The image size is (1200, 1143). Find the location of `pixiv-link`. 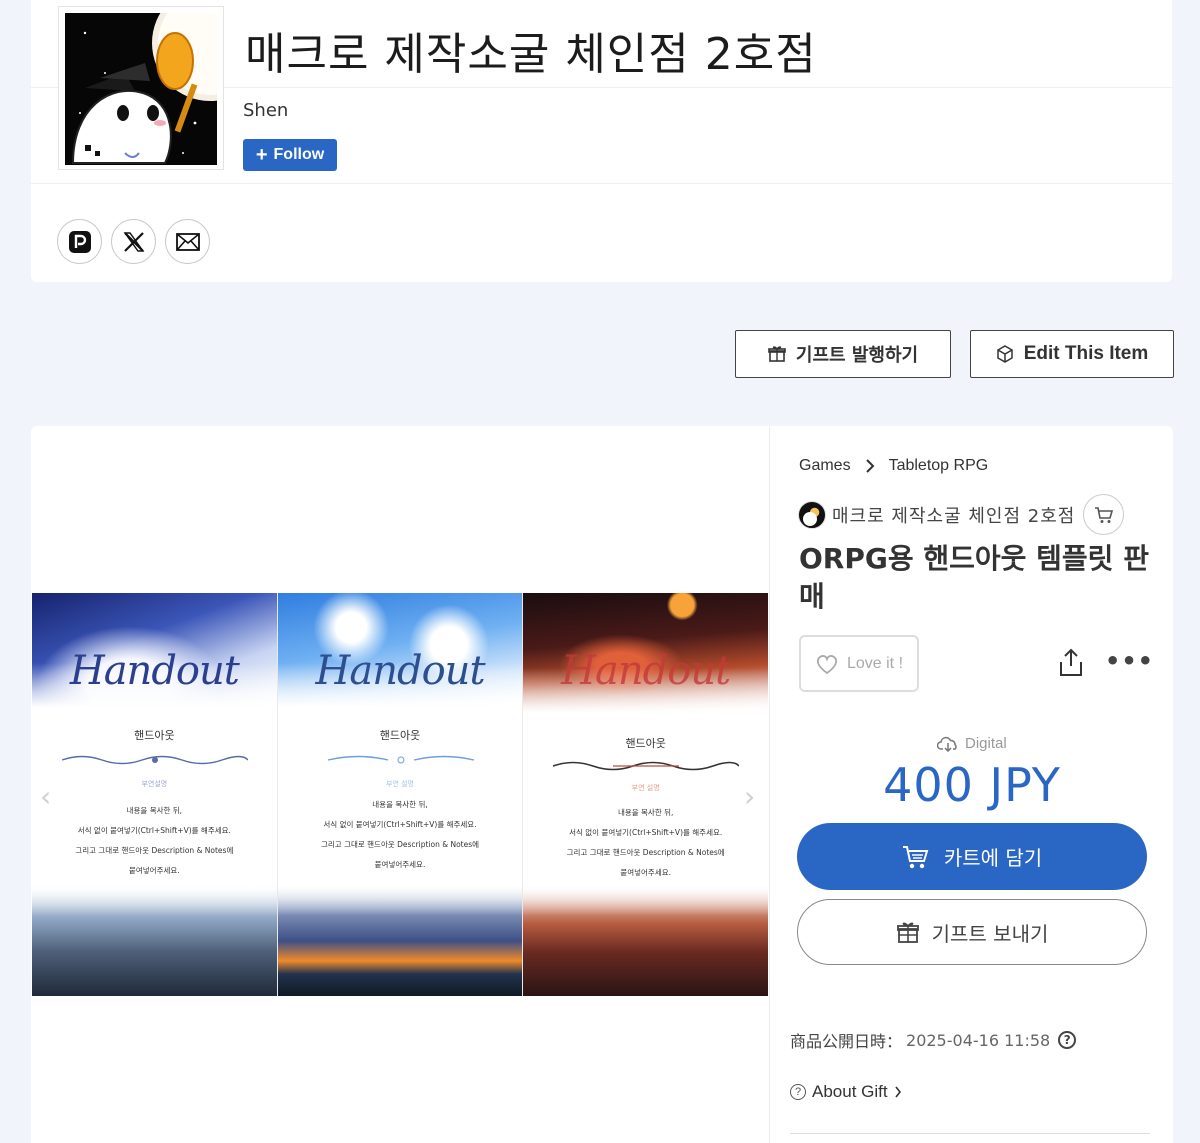

pixiv-link is located at coordinates (79, 241).